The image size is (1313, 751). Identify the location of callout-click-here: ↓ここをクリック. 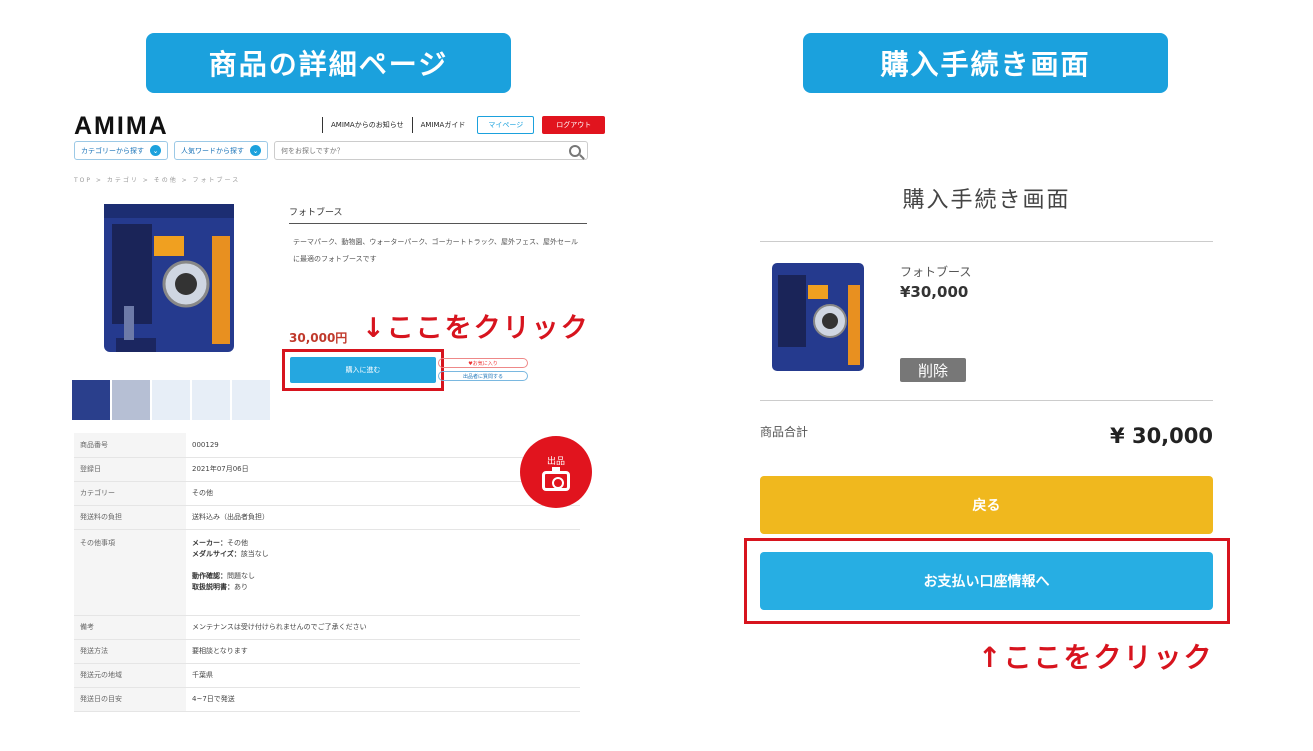
(476, 328).